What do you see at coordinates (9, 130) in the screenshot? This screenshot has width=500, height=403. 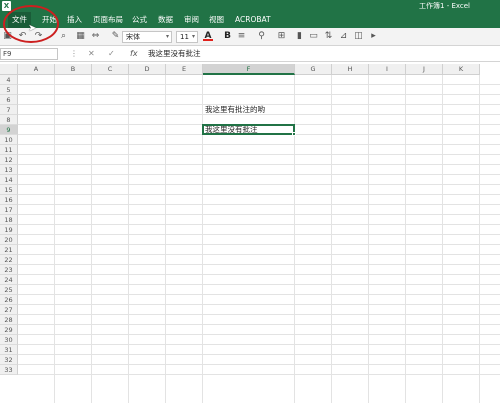 I see `row-header-9: 9` at bounding box center [9, 130].